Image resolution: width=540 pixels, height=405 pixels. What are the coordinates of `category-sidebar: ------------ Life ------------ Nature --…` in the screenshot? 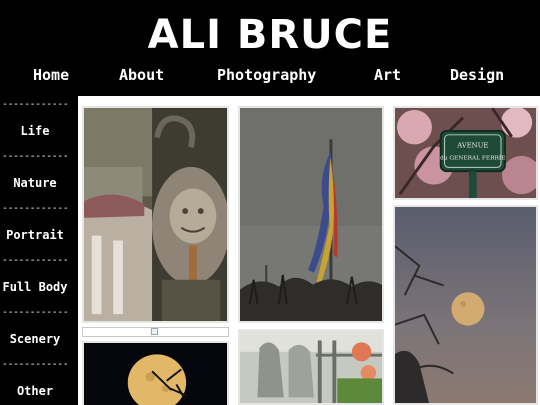 It's located at (39, 250).